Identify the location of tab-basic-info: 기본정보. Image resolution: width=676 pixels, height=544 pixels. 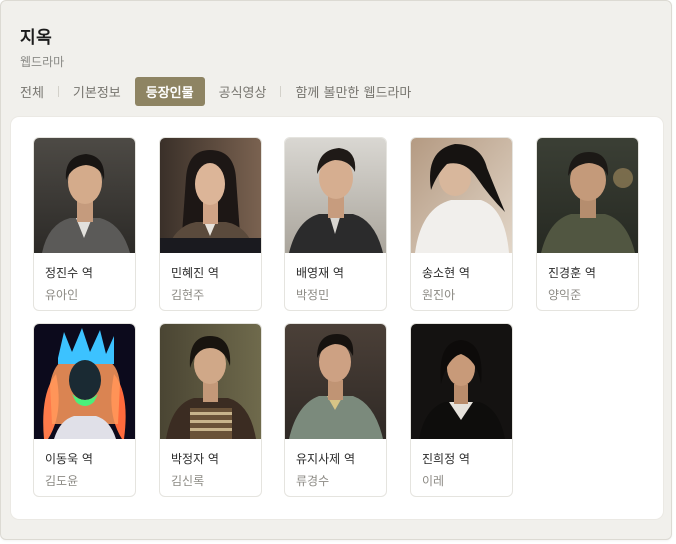
(97, 91).